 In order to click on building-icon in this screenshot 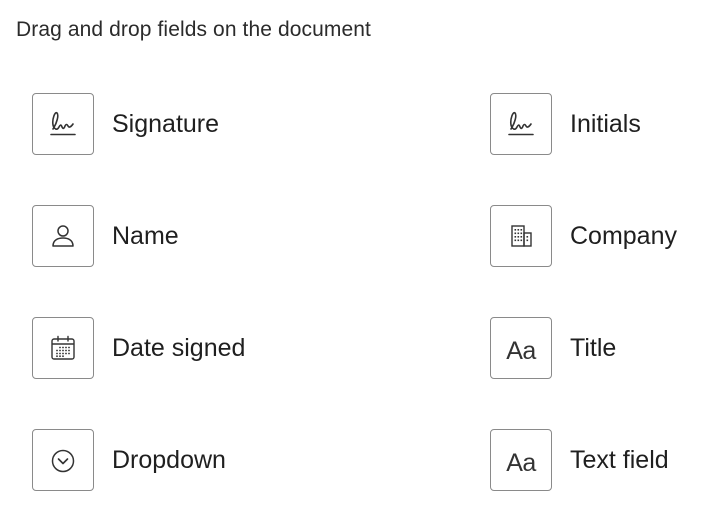, I will do `click(521, 236)`.